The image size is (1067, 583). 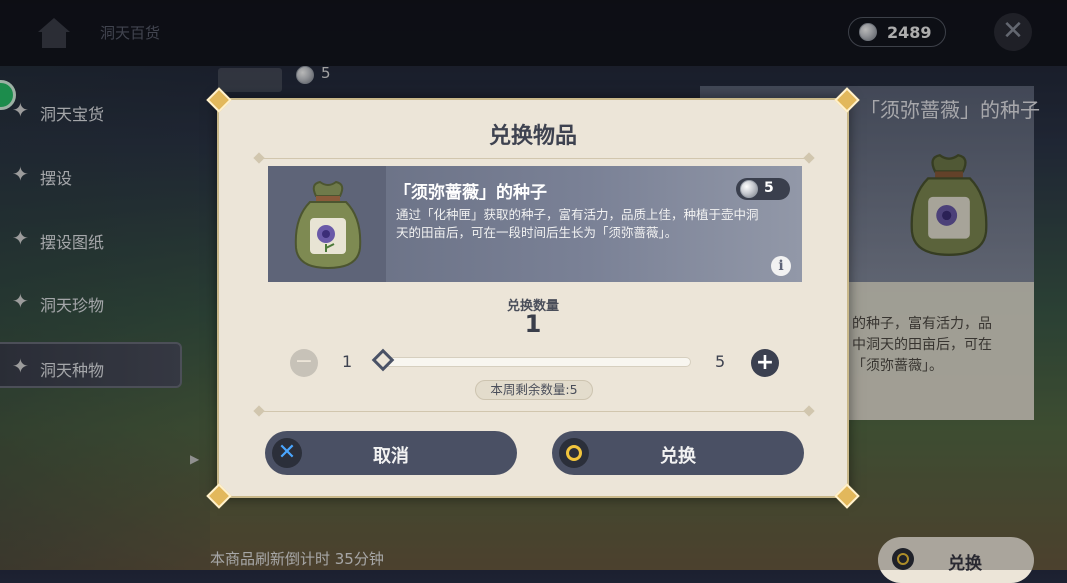 What do you see at coordinates (765, 363) in the screenshot?
I see `increase-quantity-button: +` at bounding box center [765, 363].